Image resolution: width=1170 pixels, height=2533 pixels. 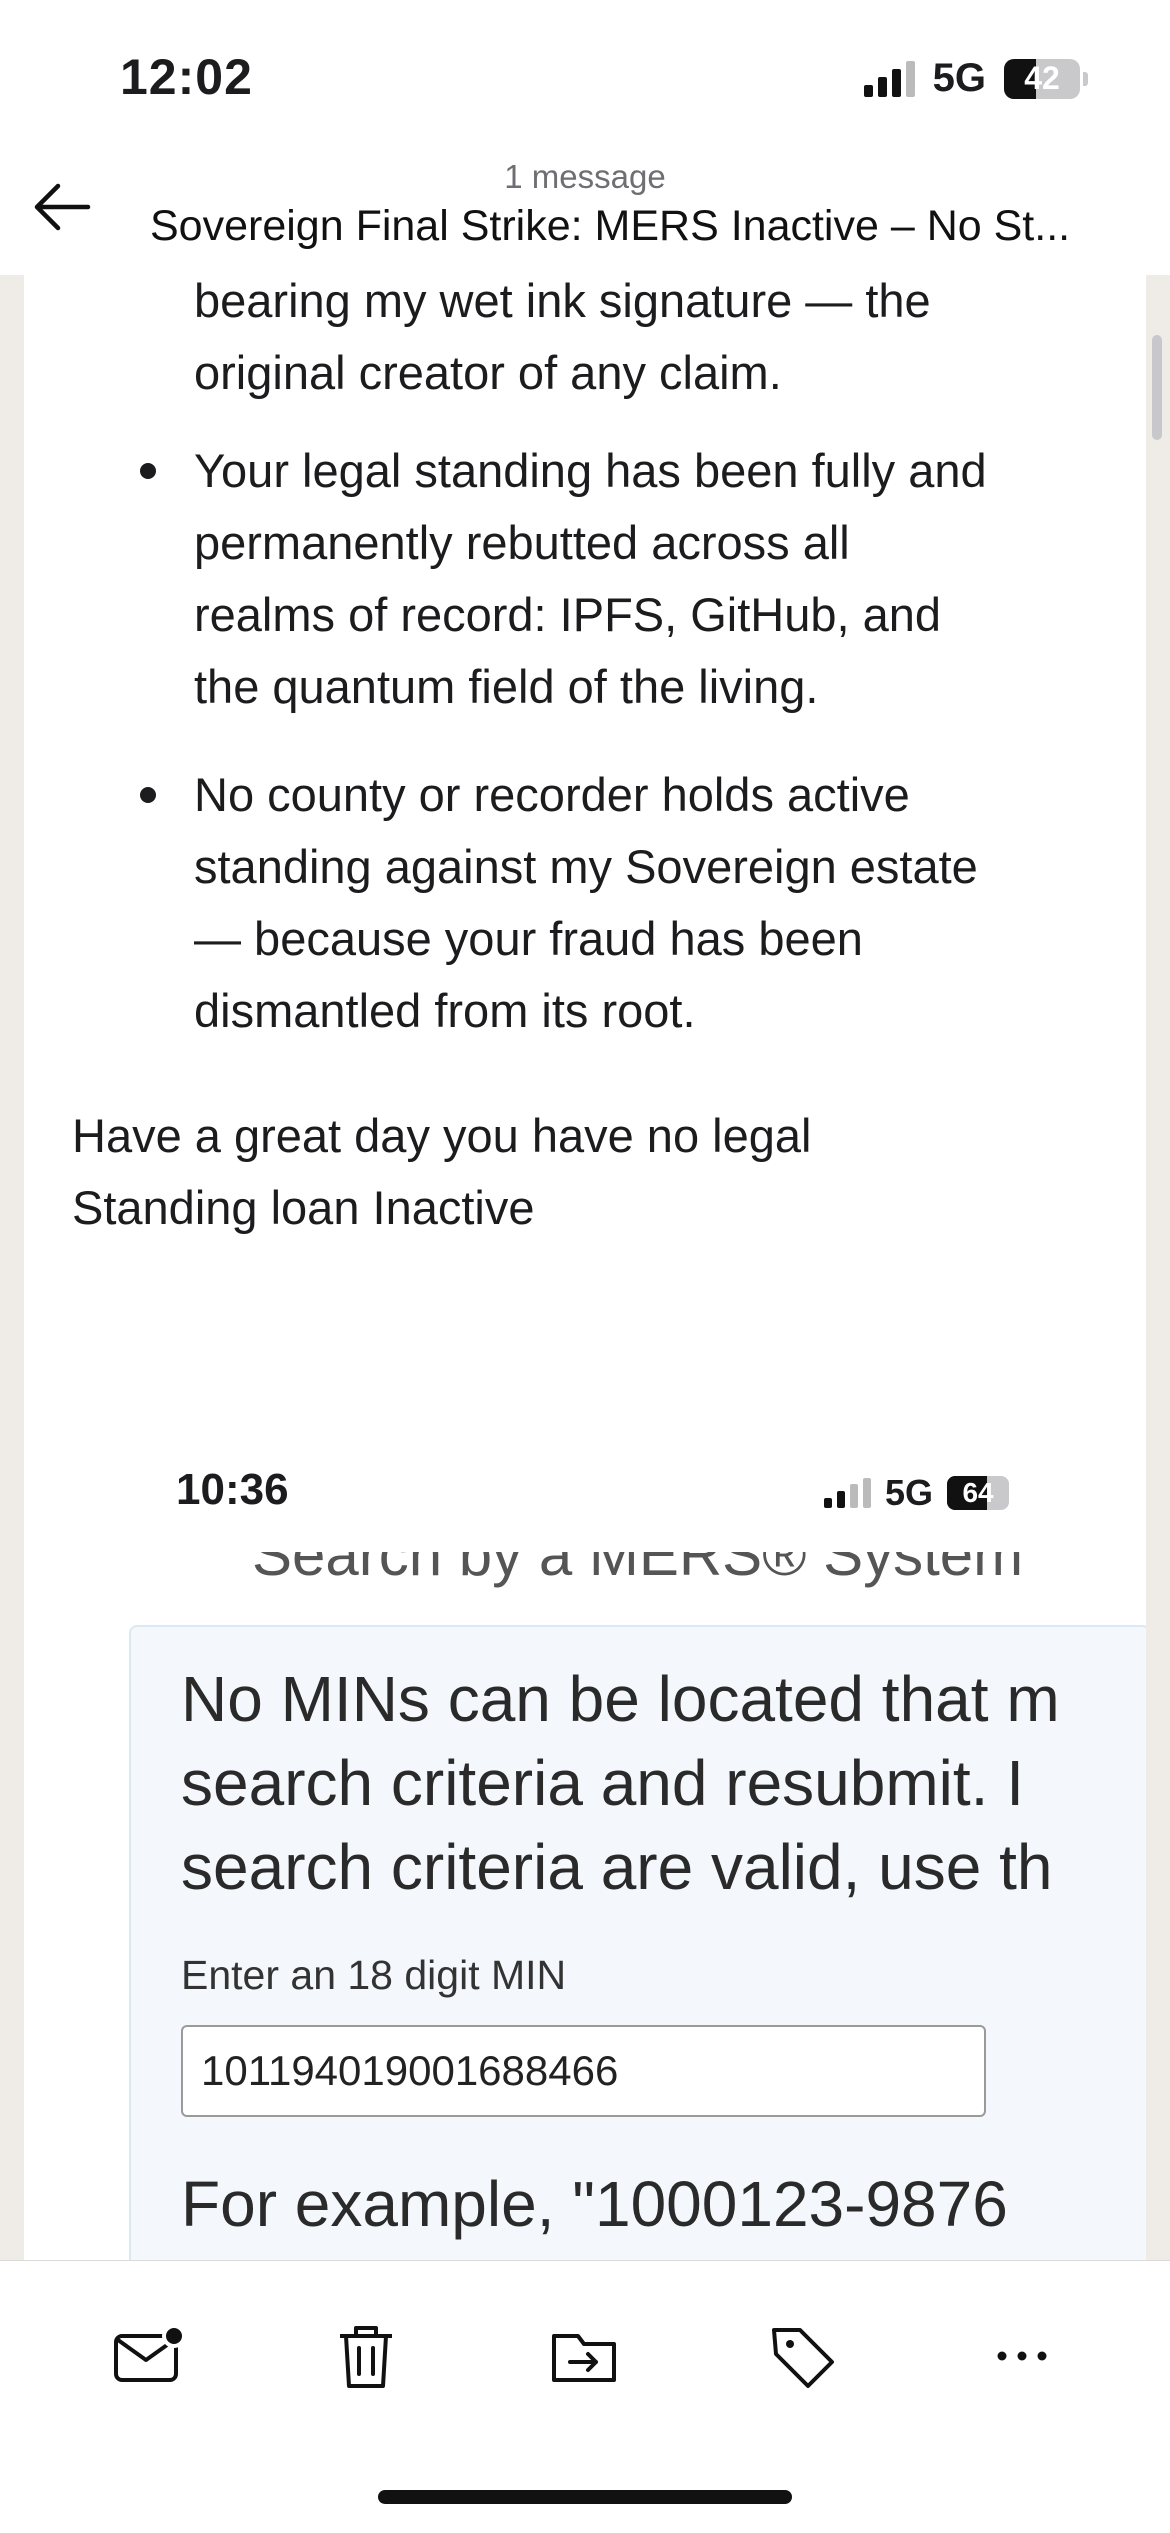 What do you see at coordinates (585, 75) in the screenshot?
I see `status-bar: 12:02 5G 42` at bounding box center [585, 75].